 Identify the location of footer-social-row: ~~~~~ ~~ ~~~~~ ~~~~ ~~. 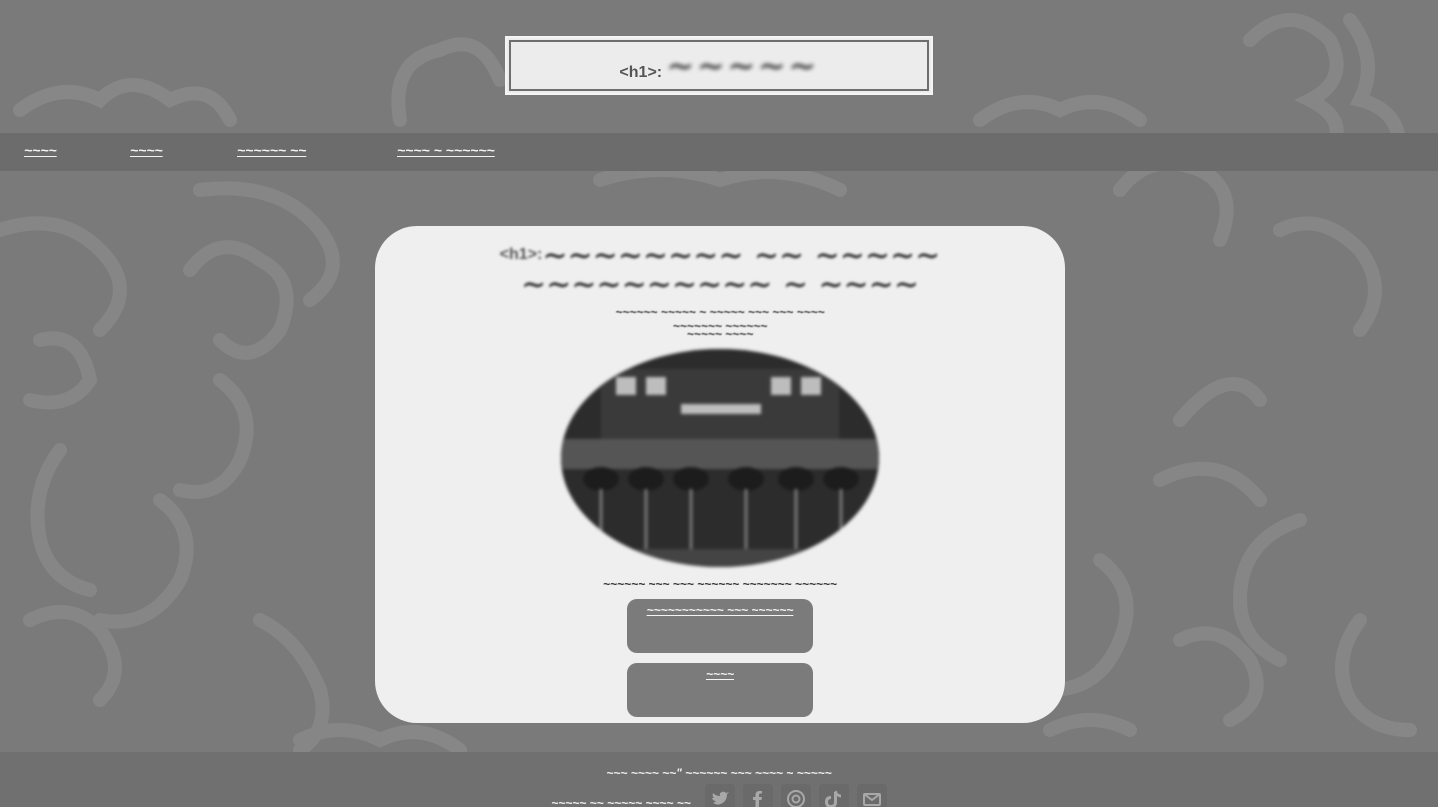
(719, 795).